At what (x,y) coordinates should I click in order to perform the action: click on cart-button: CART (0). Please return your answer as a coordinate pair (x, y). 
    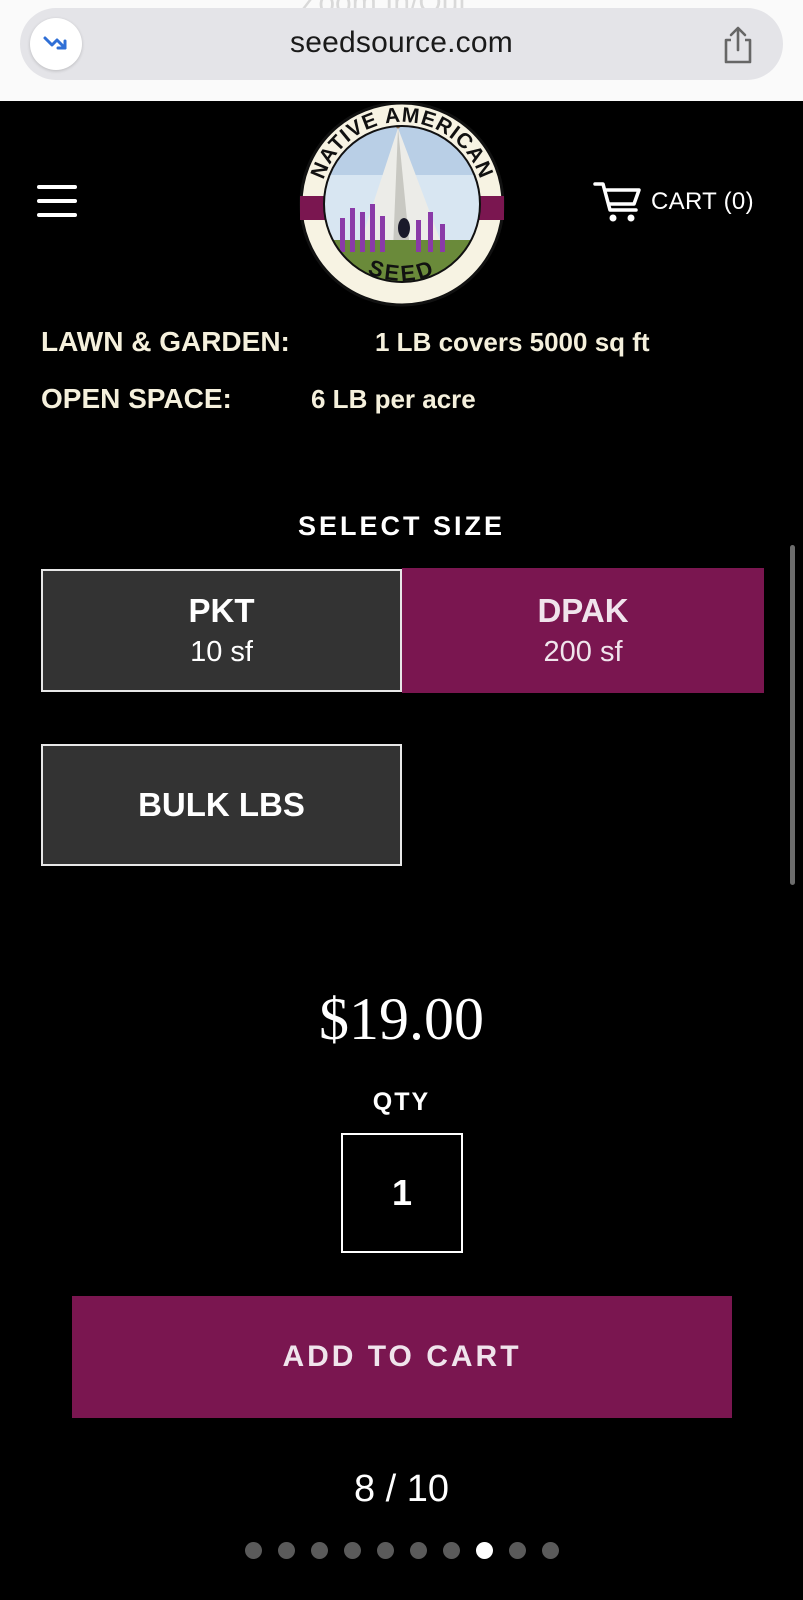
    Looking at the image, I should click on (673, 202).